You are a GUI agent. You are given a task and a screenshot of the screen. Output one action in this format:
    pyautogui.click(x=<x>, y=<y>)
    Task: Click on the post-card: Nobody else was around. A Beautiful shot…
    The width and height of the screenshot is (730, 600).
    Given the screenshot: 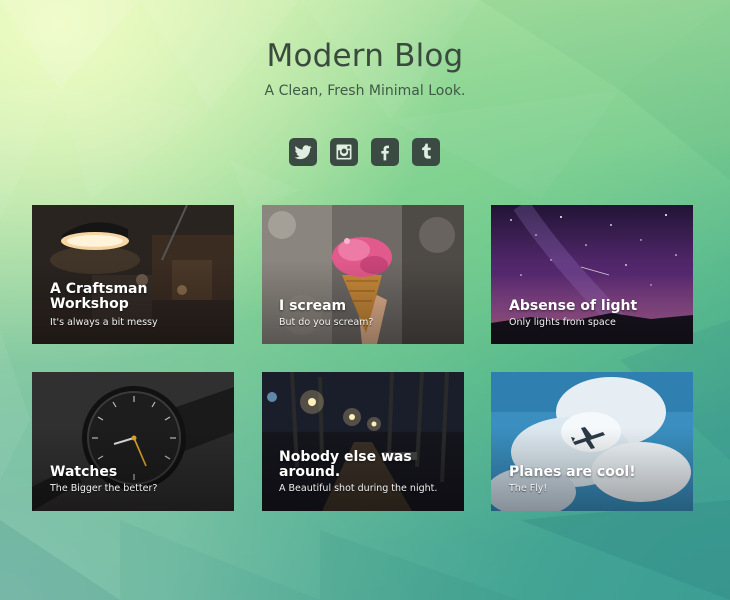 What is the action you would take?
    pyautogui.click(x=363, y=441)
    